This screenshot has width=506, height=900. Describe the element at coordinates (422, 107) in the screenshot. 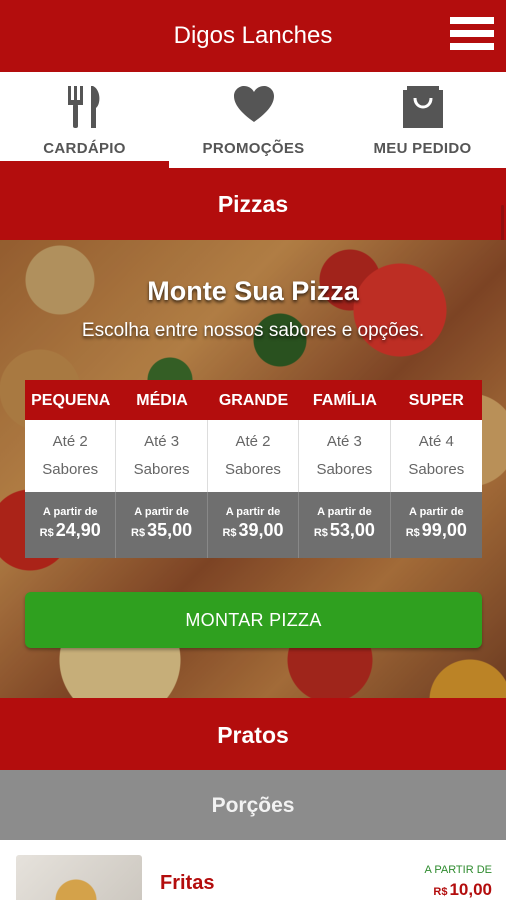

I see `shopping-bag-icon` at that location.